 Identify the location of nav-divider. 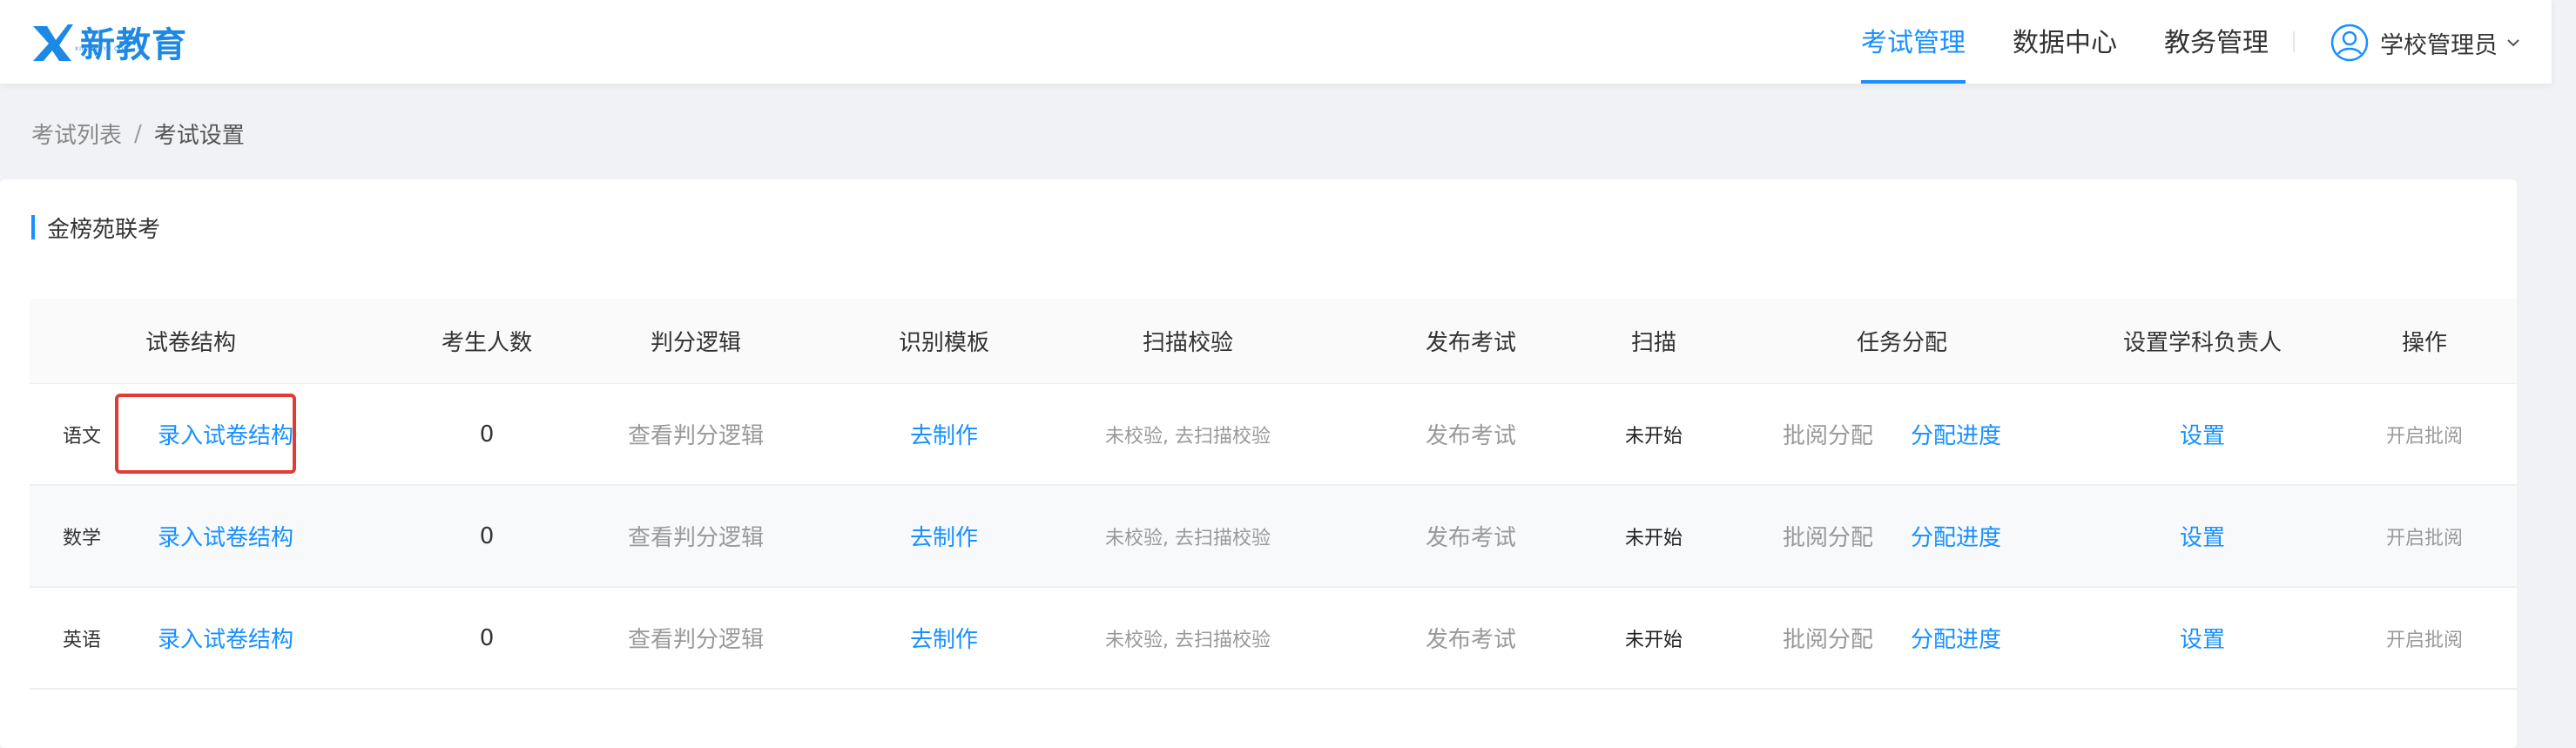
(2294, 41).